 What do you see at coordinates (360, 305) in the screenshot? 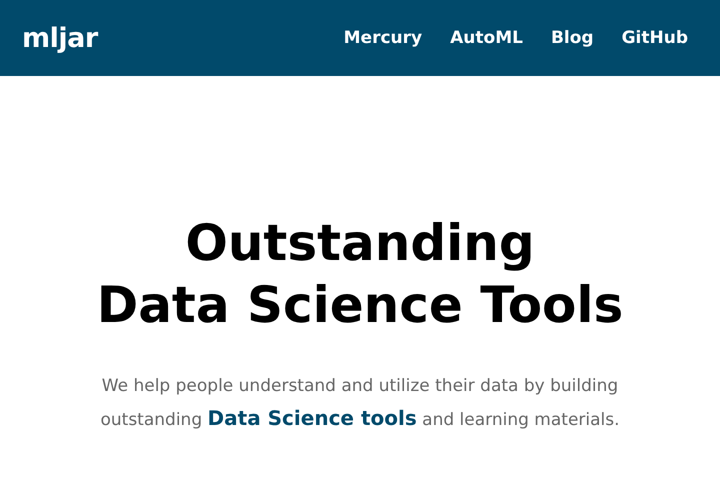
I see `hero-title: Data Science Tools` at bounding box center [360, 305].